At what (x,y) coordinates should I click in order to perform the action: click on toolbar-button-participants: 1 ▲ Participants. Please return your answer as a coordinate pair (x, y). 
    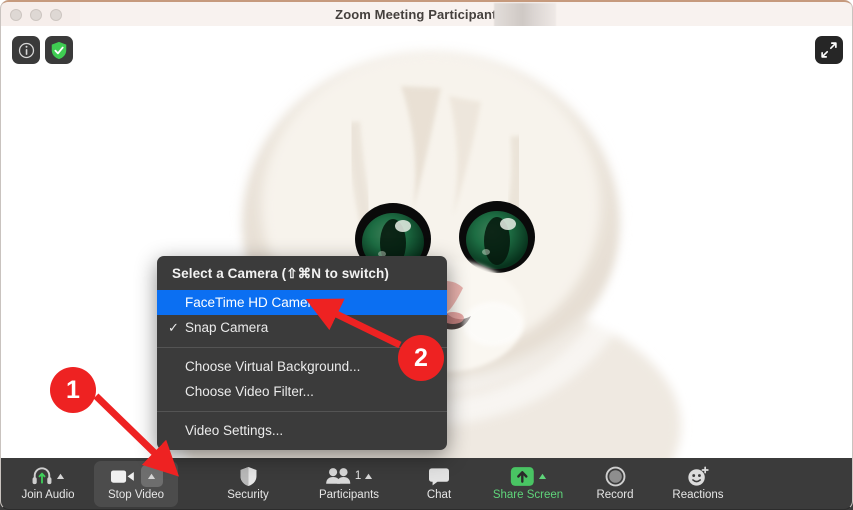
    Looking at the image, I should click on (349, 484).